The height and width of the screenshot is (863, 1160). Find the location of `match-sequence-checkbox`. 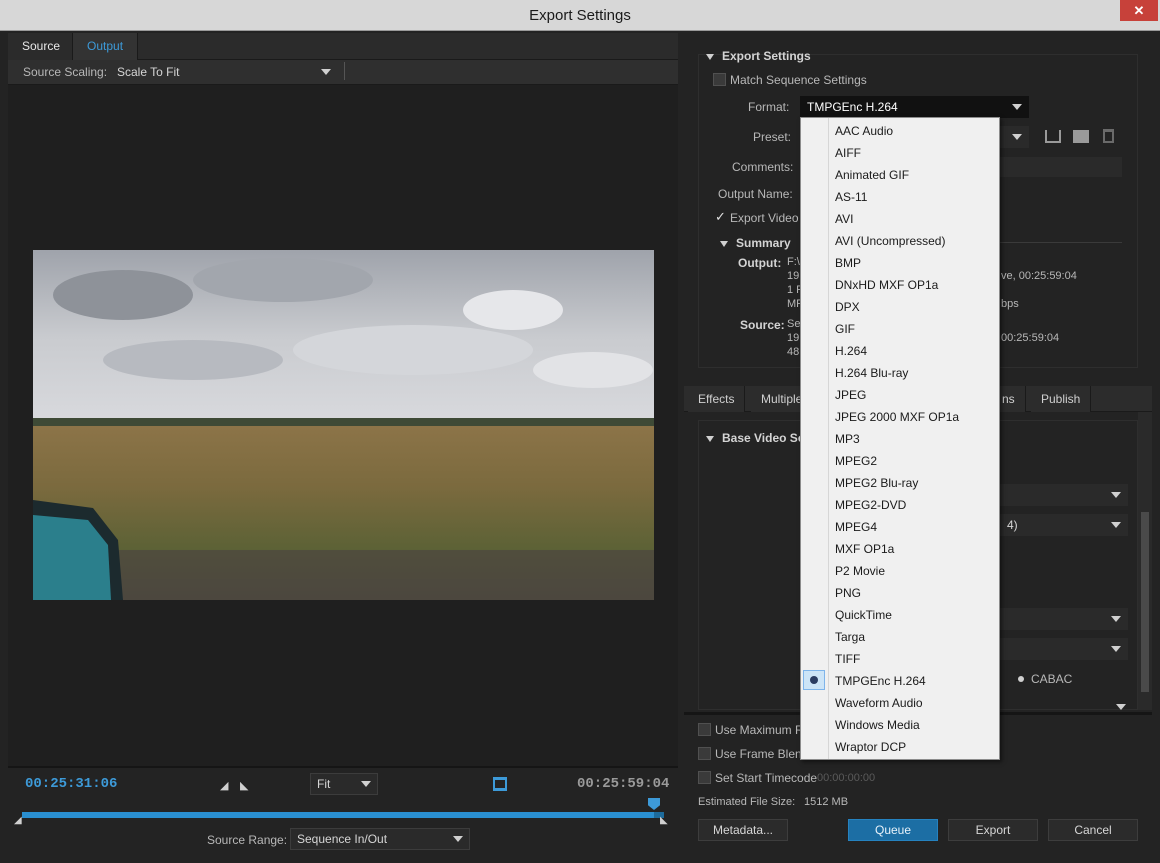

match-sequence-checkbox is located at coordinates (719, 79).